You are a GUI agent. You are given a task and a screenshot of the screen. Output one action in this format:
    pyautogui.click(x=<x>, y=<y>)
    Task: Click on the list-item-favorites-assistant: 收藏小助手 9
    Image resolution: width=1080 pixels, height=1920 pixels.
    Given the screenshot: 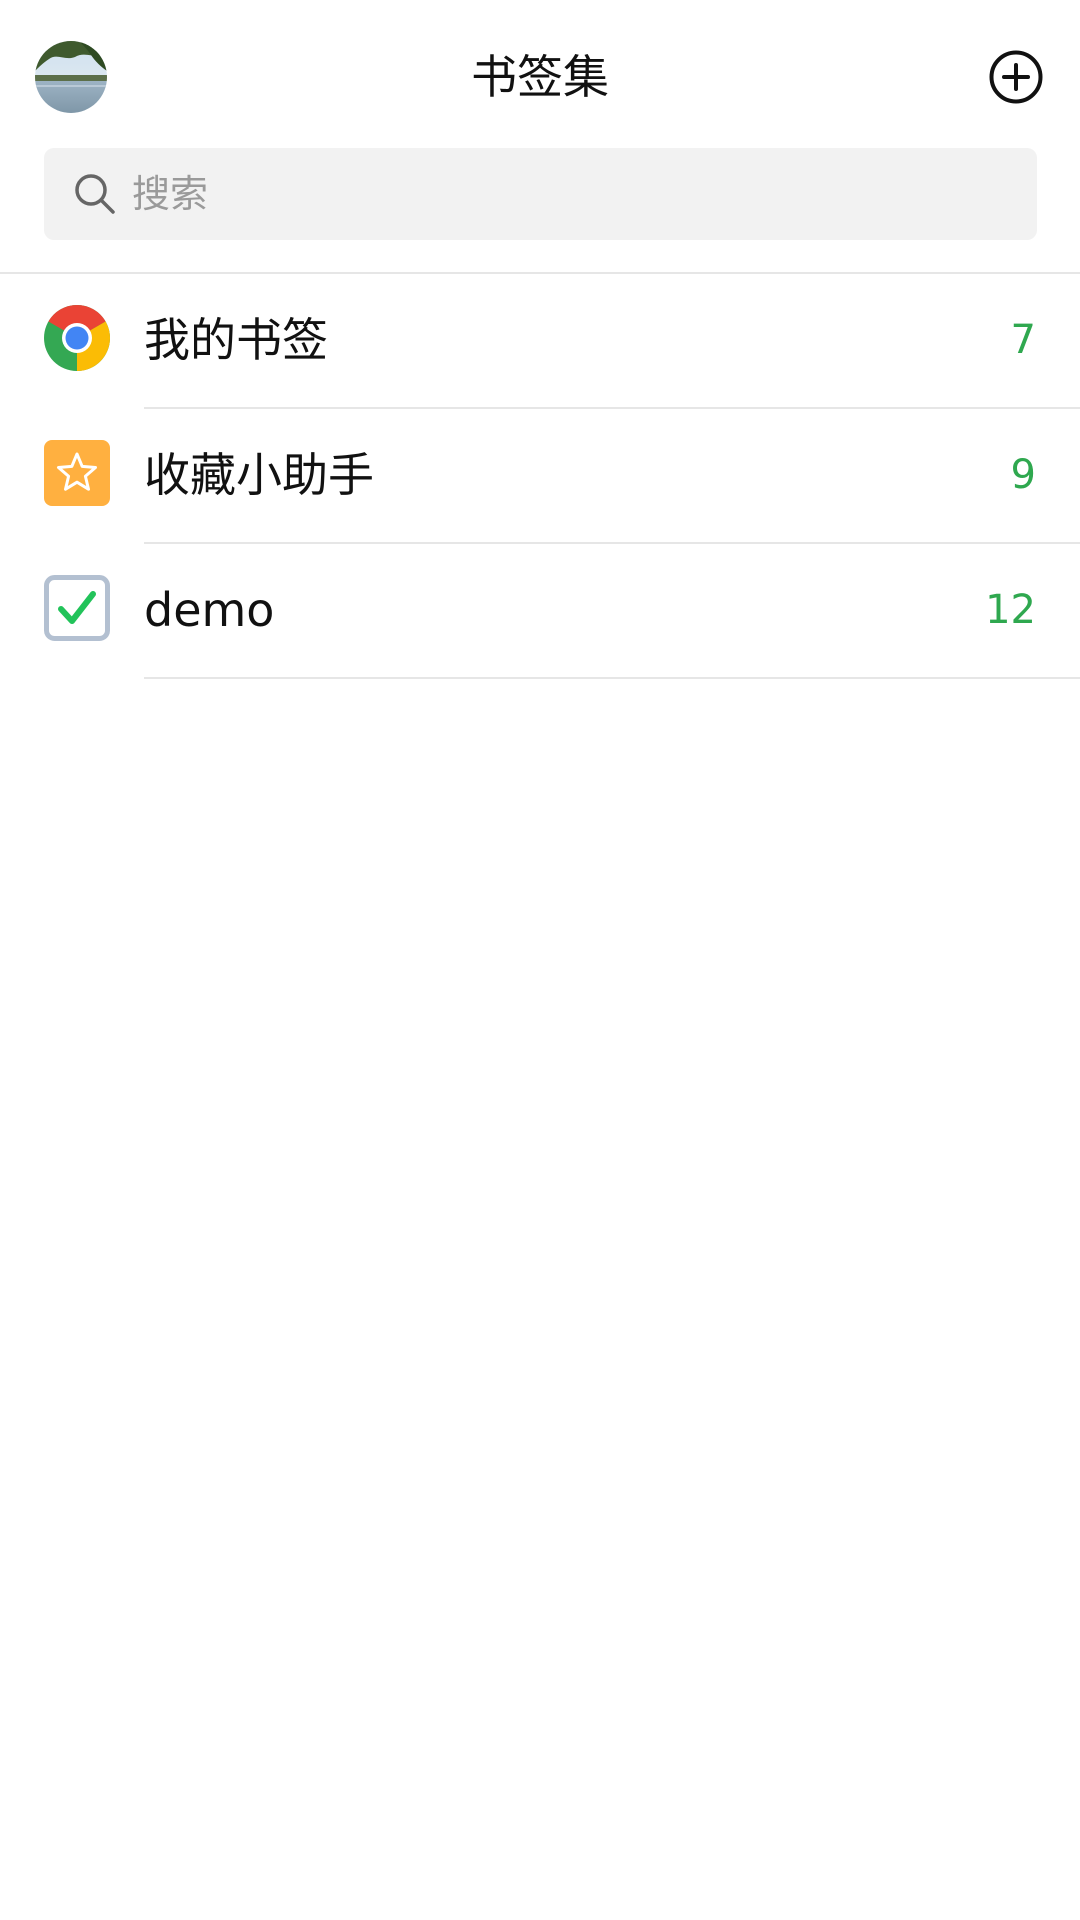 What is the action you would take?
    pyautogui.click(x=540, y=476)
    